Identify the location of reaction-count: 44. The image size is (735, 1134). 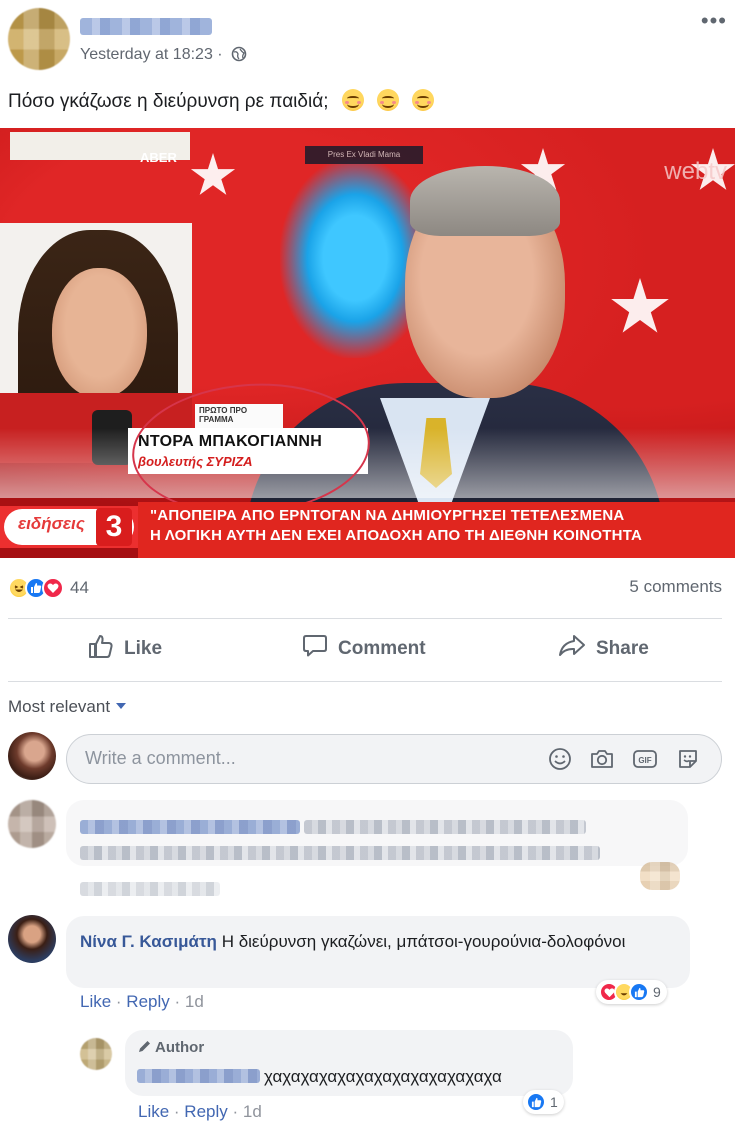
(79, 588).